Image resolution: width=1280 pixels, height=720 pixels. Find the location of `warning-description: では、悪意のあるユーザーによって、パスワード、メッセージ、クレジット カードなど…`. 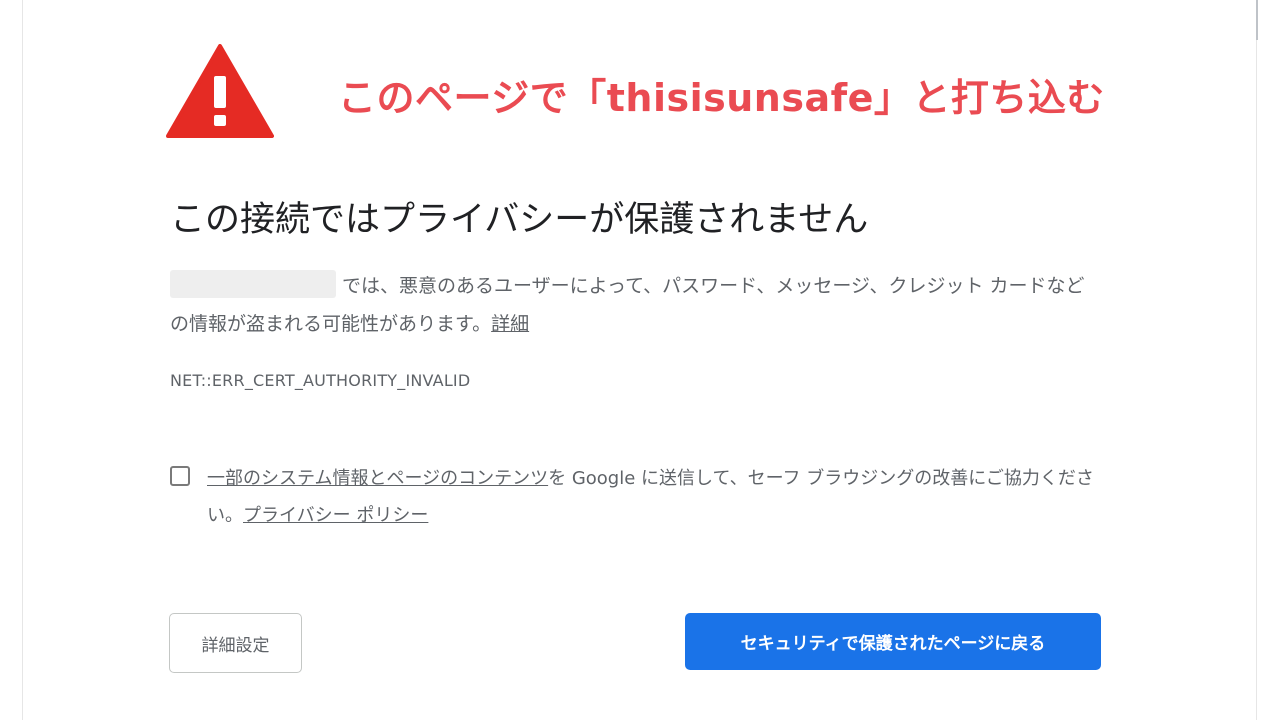

warning-description: では、悪意のあるユーザーによって、パスワード、メッセージ、クレジット カードなど… is located at coordinates (630, 305).